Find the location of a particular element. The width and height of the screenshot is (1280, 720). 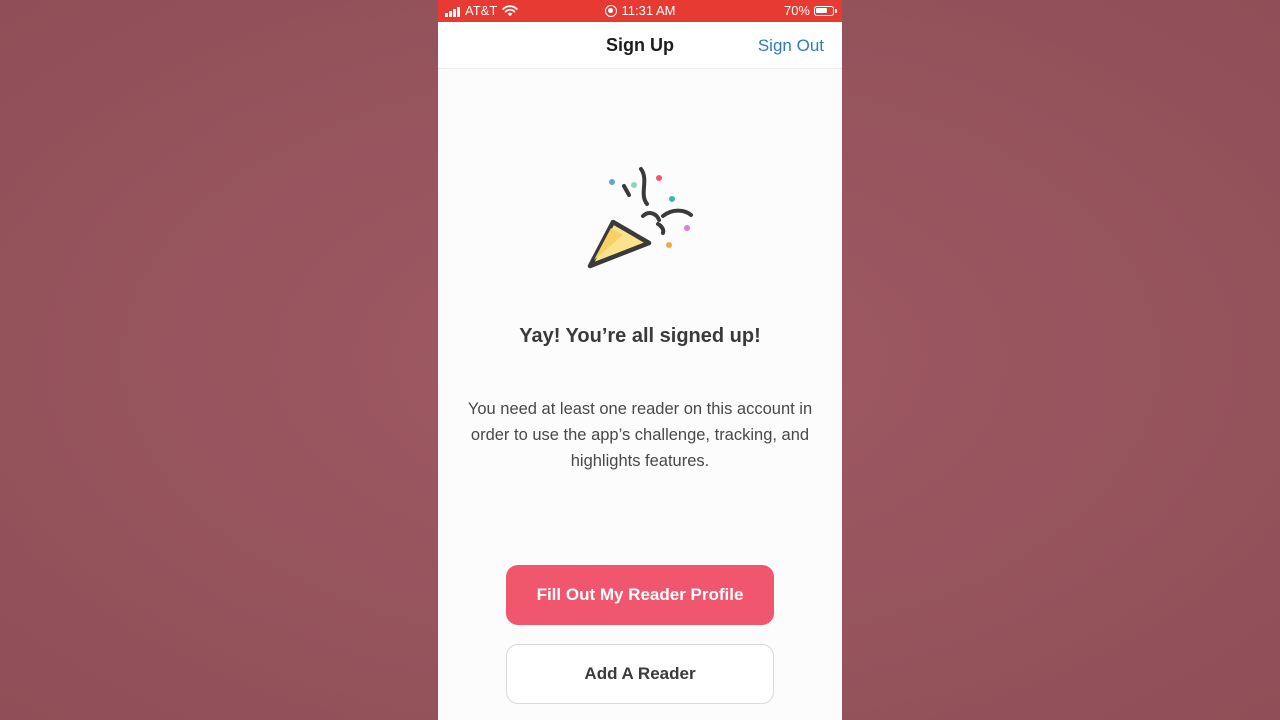

status-bar: AT&T 11:31 AM 70% is located at coordinates (640, 11).